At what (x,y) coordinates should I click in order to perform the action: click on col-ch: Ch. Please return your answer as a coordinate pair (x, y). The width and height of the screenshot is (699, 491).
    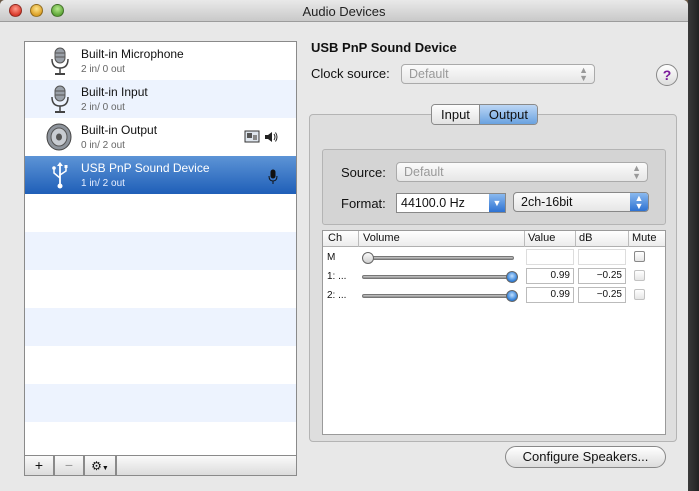
    Looking at the image, I should click on (335, 238).